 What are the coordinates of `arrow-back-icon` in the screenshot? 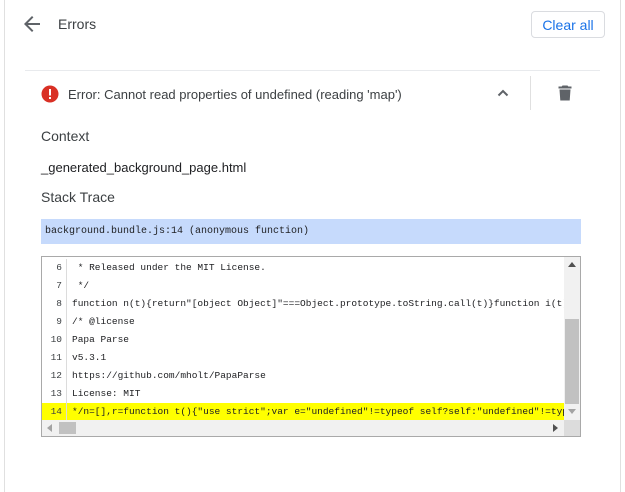 It's located at (32, 24).